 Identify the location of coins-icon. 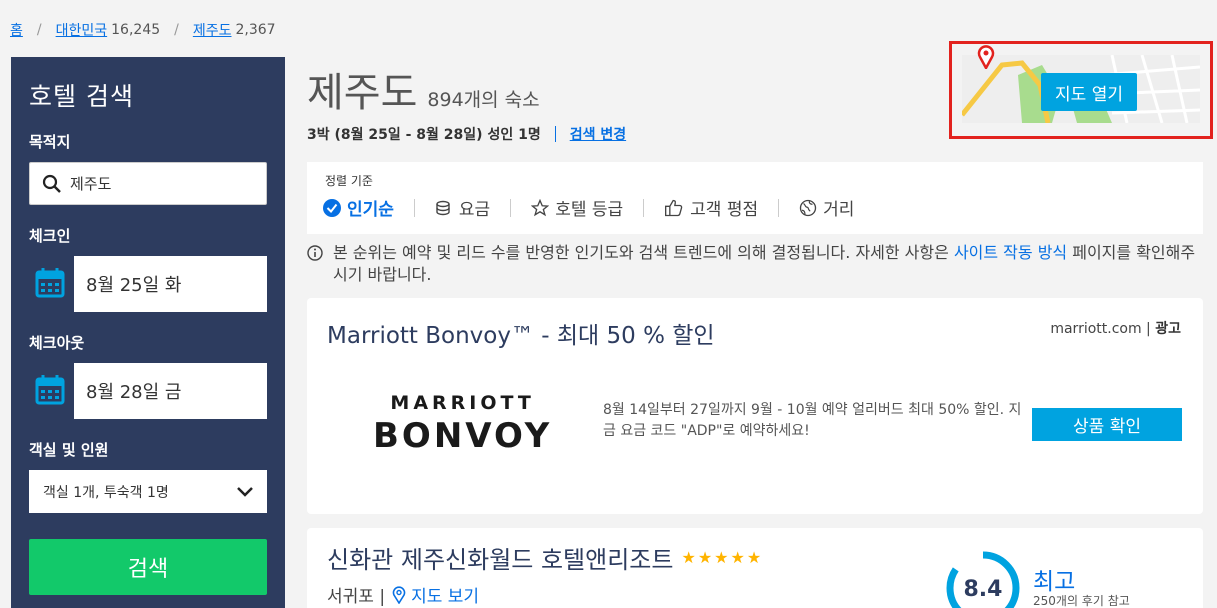
(443, 207).